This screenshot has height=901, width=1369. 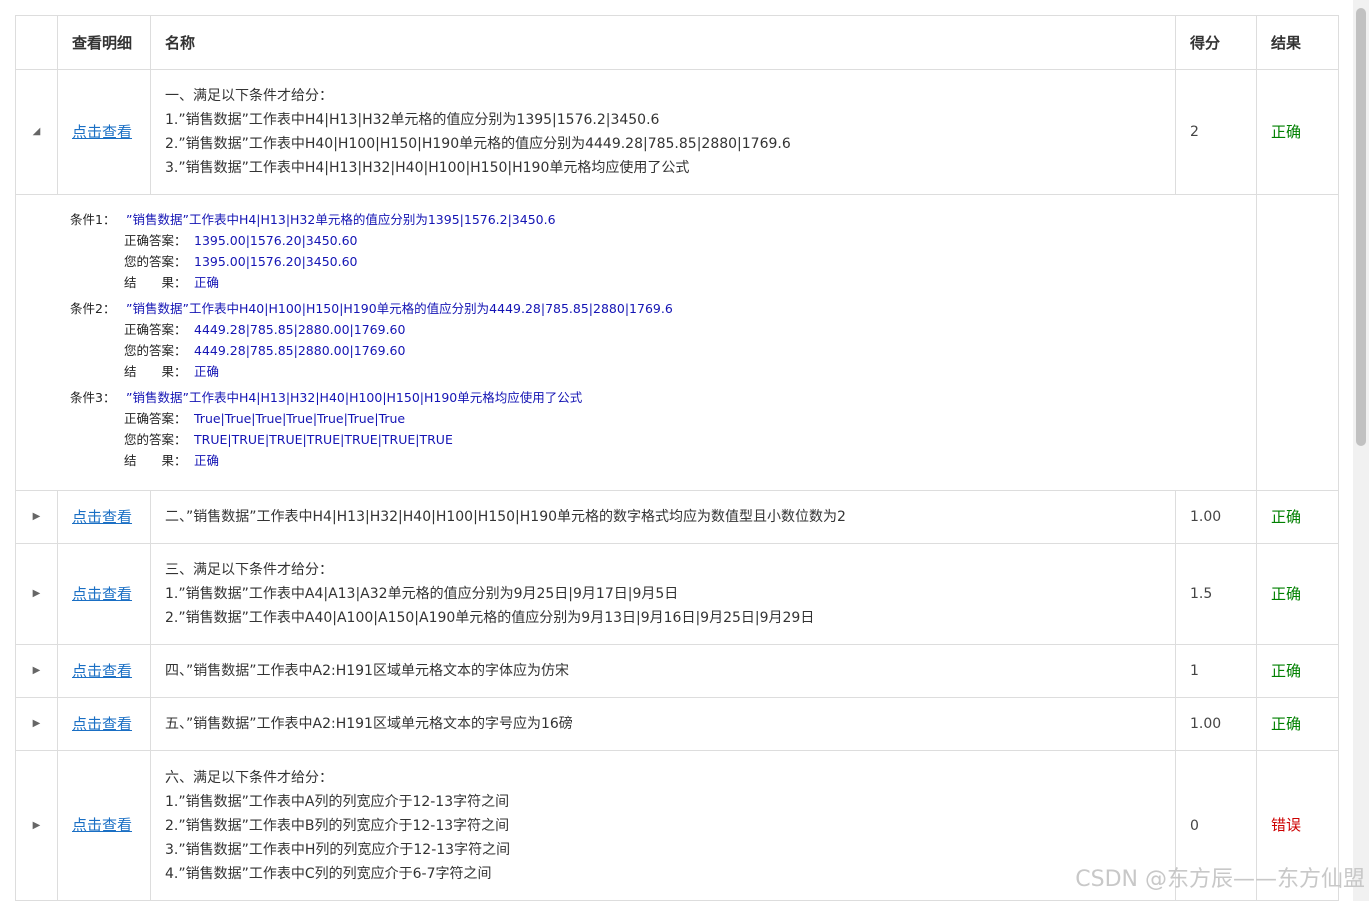 I want to click on scrollbar-thumb, so click(x=1361, y=227).